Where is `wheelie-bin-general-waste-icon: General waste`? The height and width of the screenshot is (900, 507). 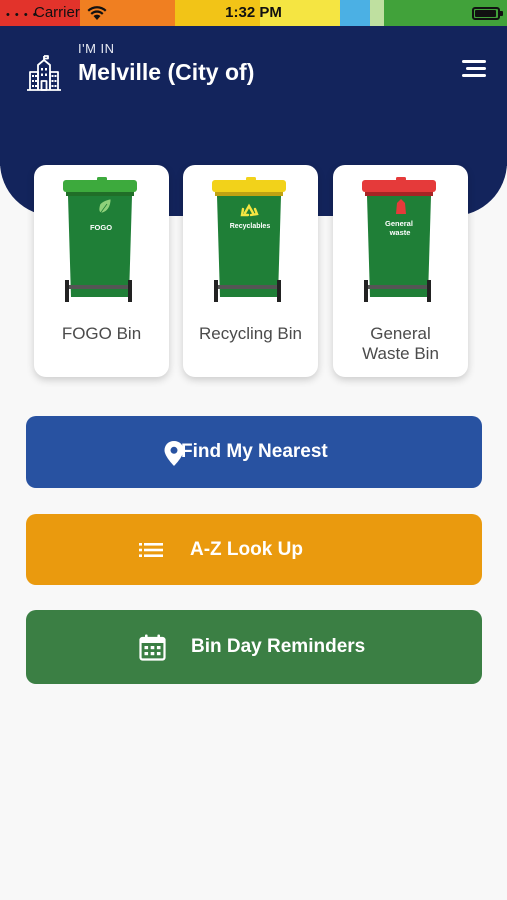
wheelie-bin-general-waste-icon: General waste is located at coordinates (399, 239).